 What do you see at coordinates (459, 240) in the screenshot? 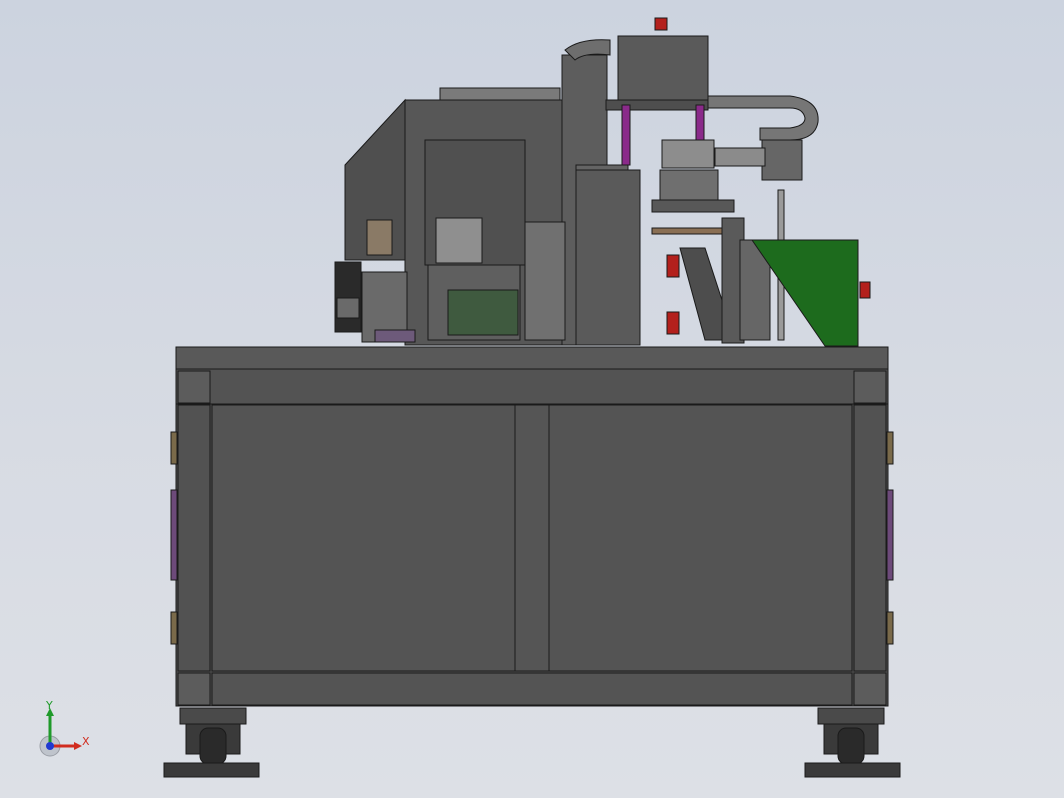
I see `light-module` at bounding box center [459, 240].